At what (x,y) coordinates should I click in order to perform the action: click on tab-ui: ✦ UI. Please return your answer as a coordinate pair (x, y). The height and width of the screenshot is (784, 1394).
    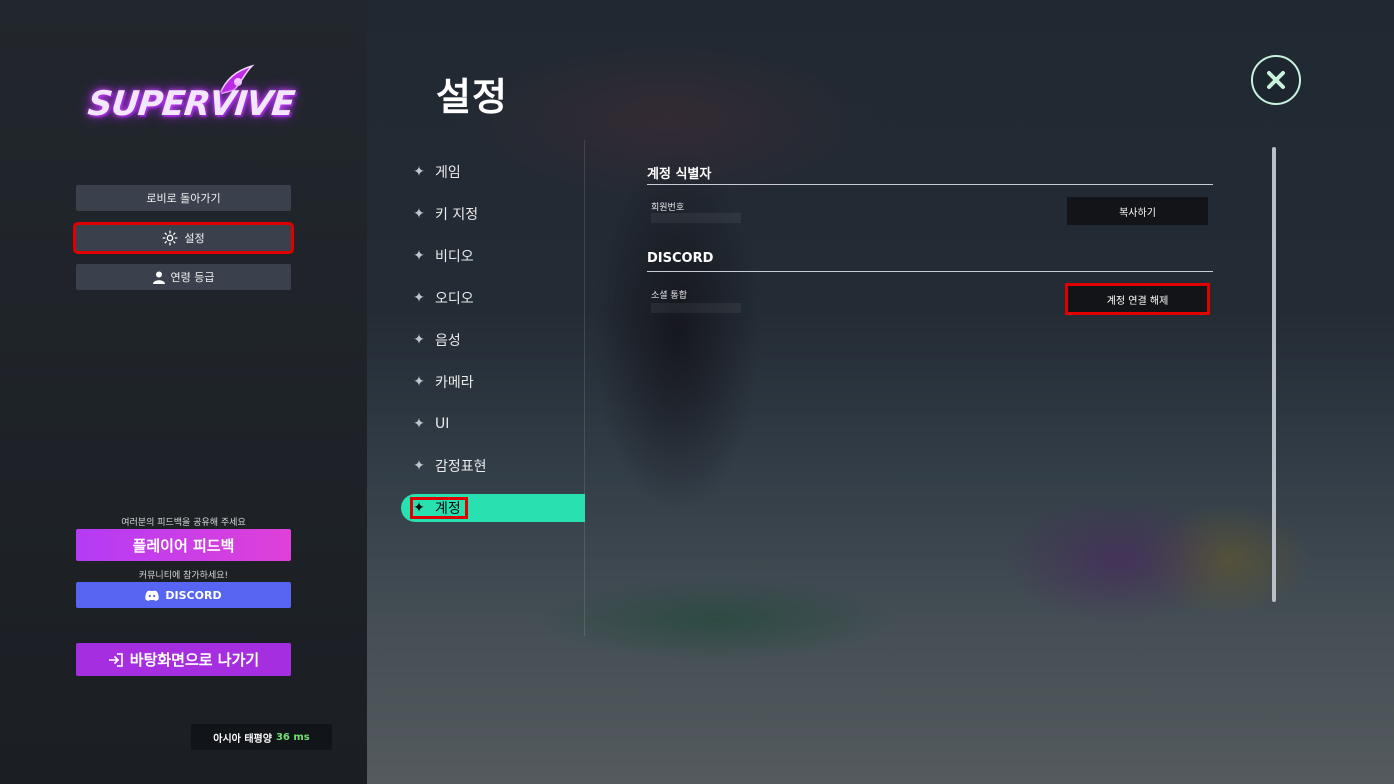
    Looking at the image, I should click on (493, 424).